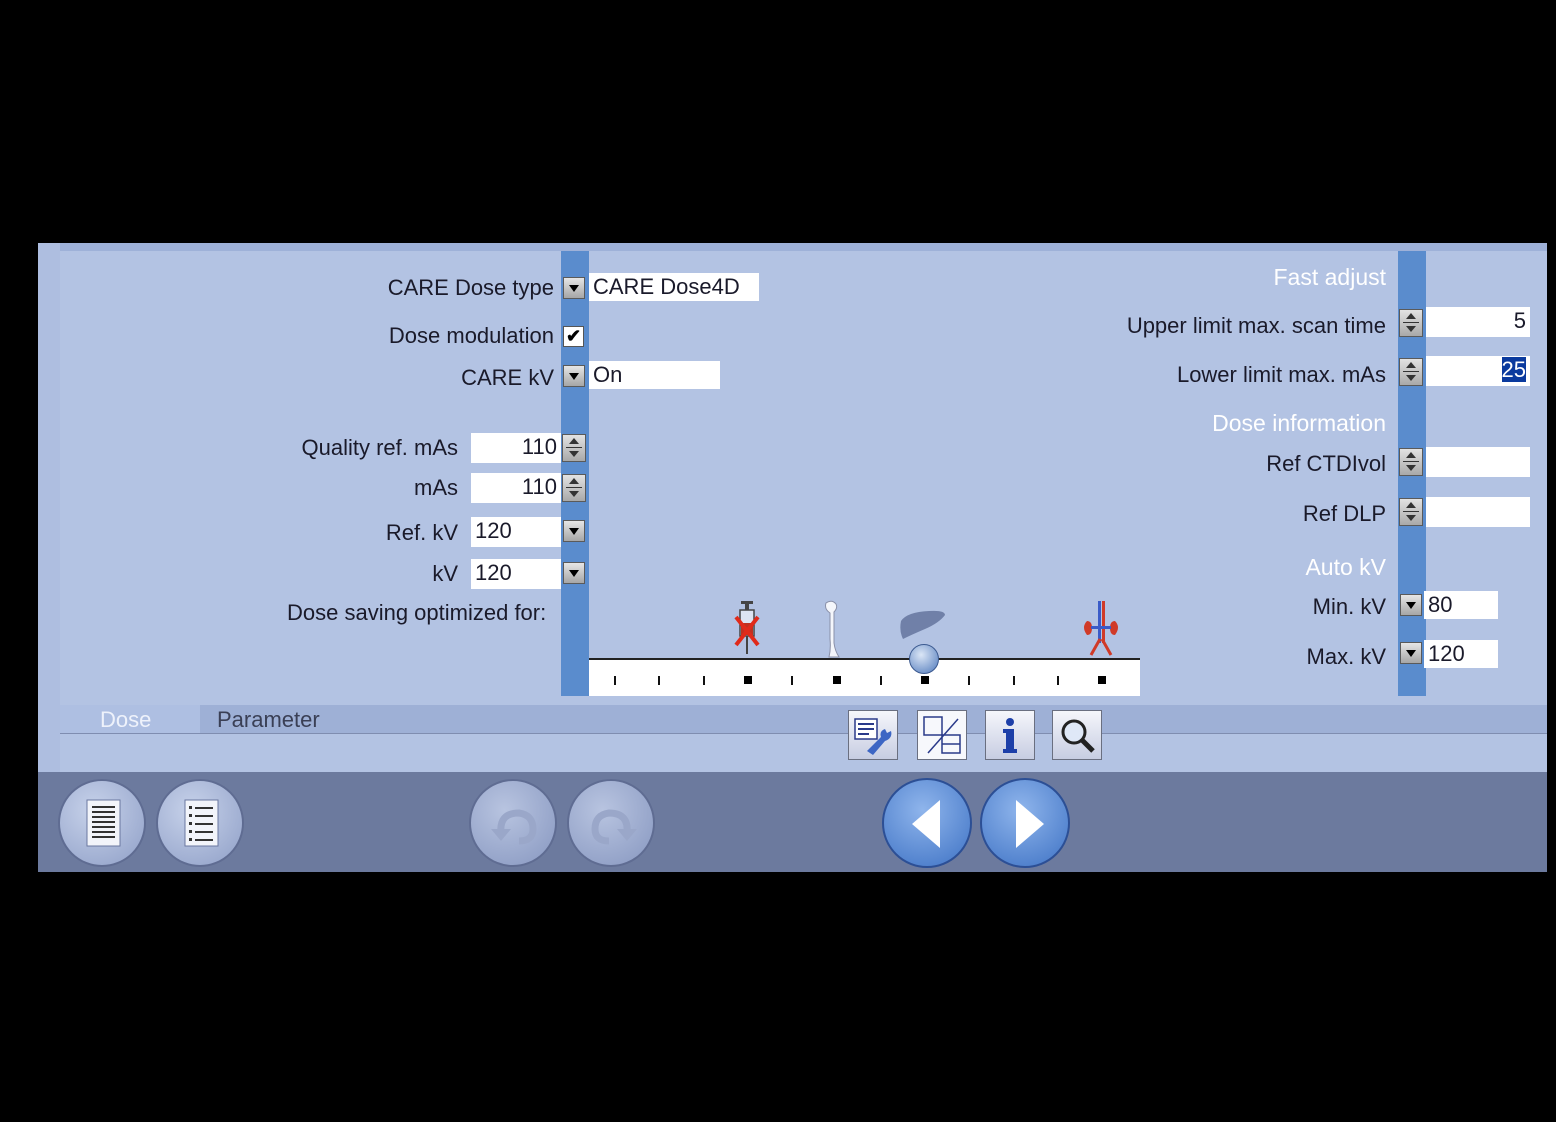 The height and width of the screenshot is (1122, 1556). What do you see at coordinates (614, 827) in the screenshot?
I see `redo-icon` at bounding box center [614, 827].